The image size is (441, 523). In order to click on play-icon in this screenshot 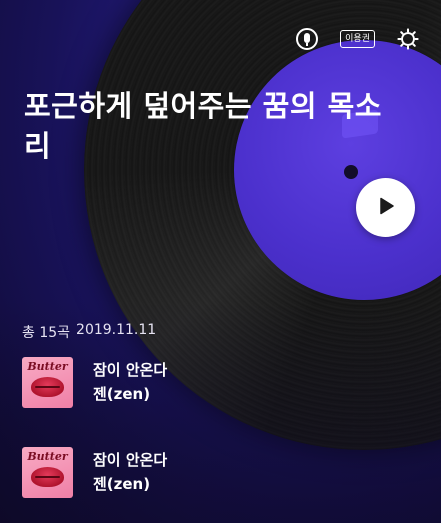, I will do `click(386, 208)`.